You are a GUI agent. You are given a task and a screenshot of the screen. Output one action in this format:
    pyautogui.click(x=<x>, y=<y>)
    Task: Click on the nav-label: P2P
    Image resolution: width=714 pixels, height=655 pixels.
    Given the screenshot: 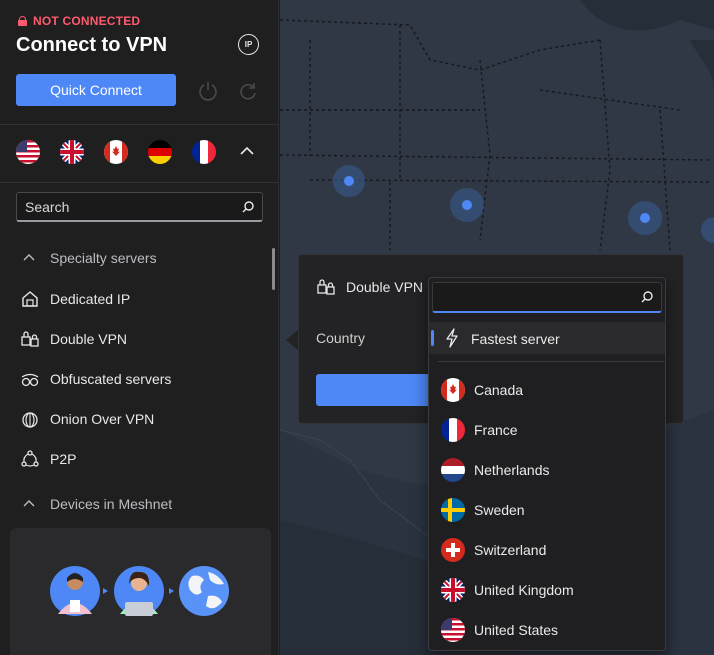 What is the action you would take?
    pyautogui.click(x=63, y=459)
    